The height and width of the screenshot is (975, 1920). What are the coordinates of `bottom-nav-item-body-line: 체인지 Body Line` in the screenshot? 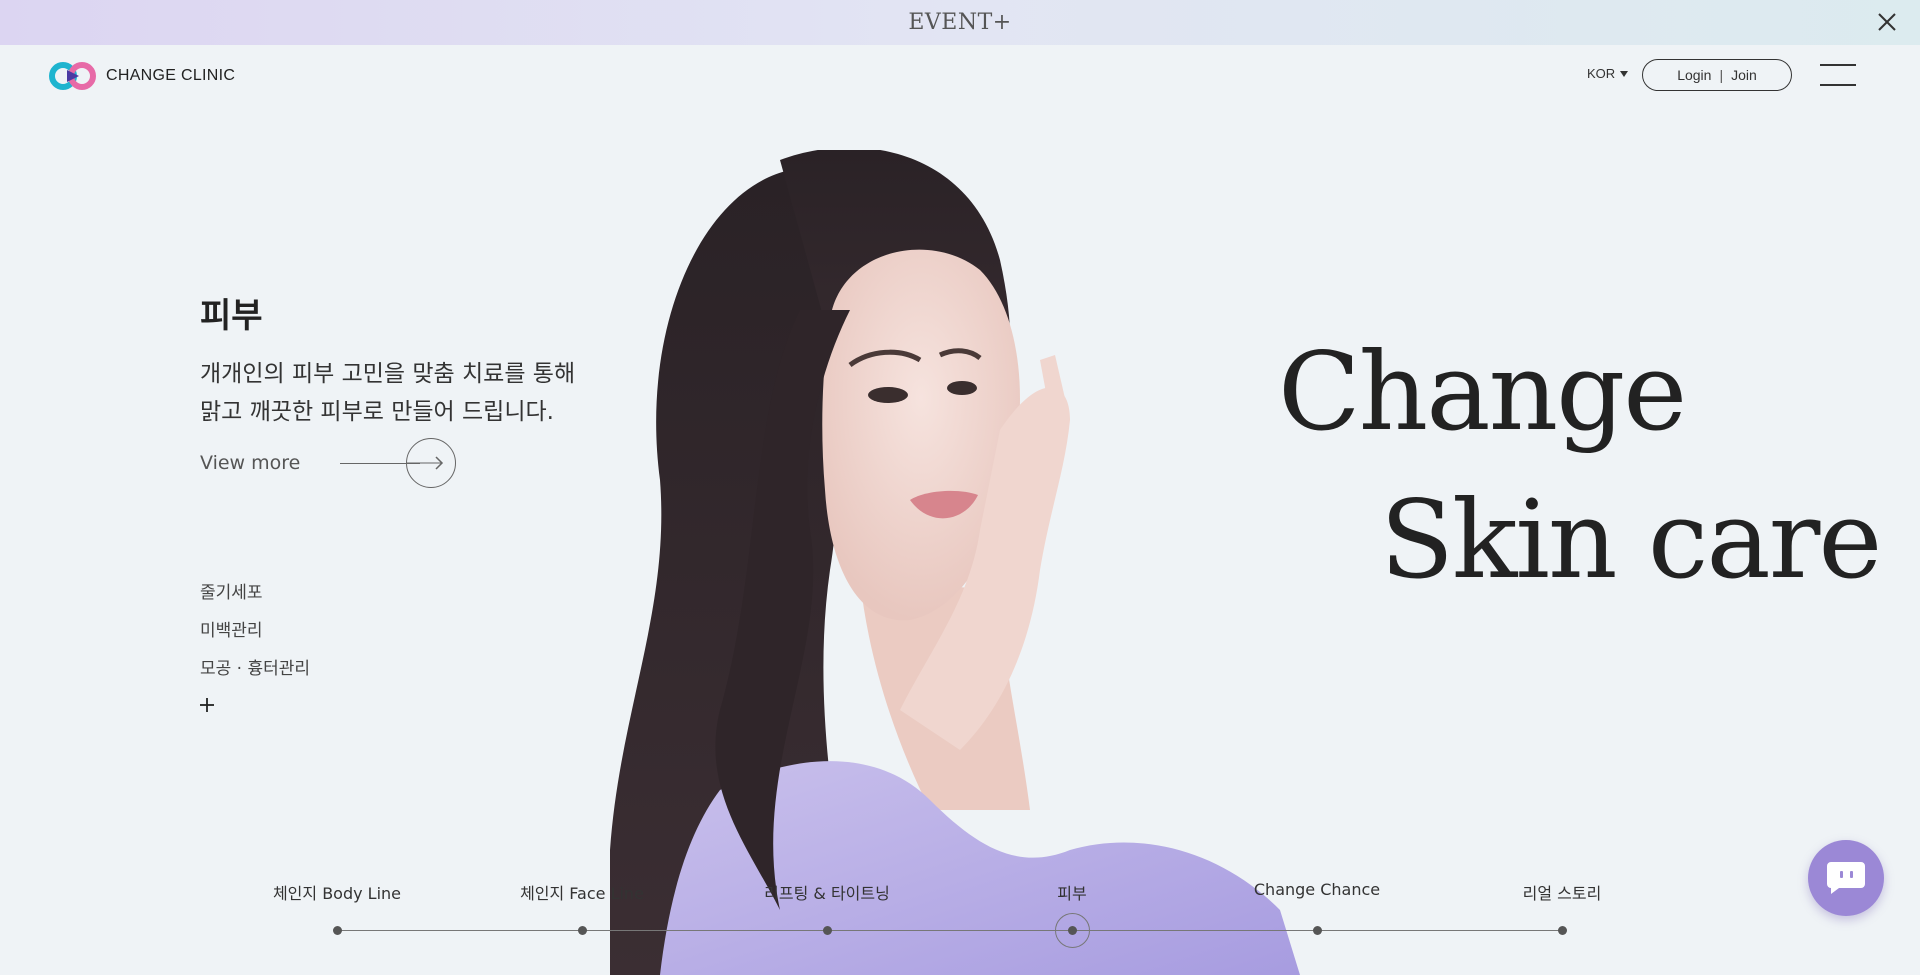 It's located at (337, 907).